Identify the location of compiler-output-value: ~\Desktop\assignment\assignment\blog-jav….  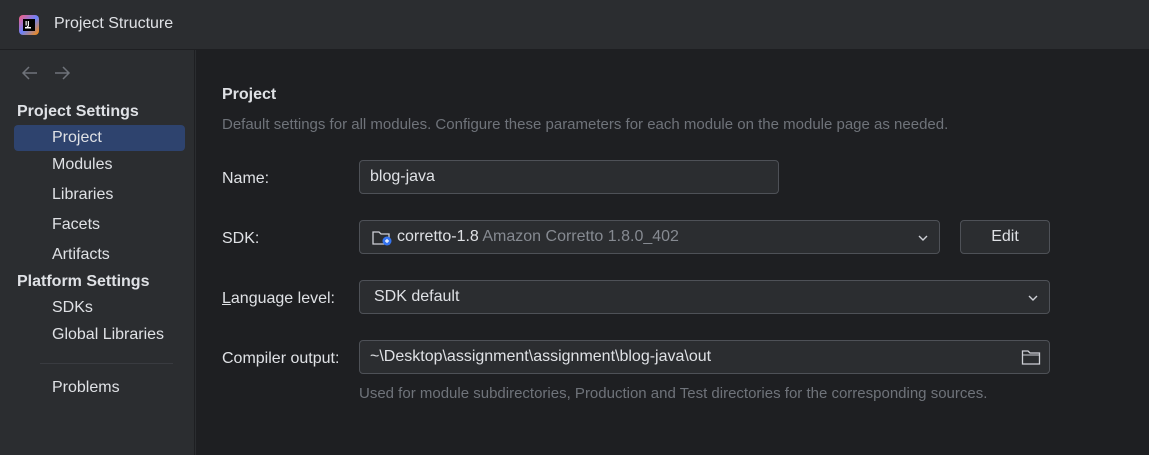
(541, 356).